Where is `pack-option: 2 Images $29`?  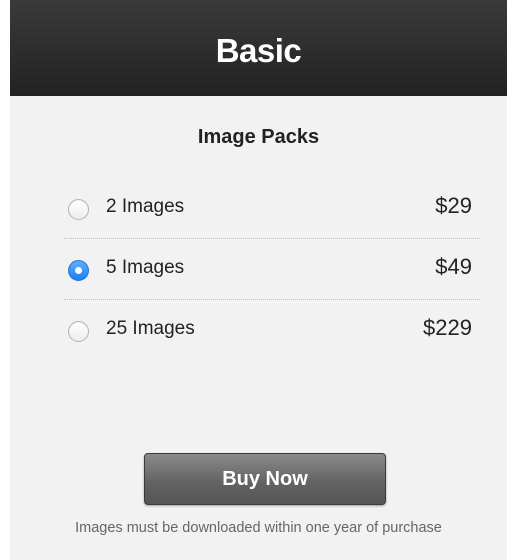 pack-option: 2 Images $29 is located at coordinates (272, 208).